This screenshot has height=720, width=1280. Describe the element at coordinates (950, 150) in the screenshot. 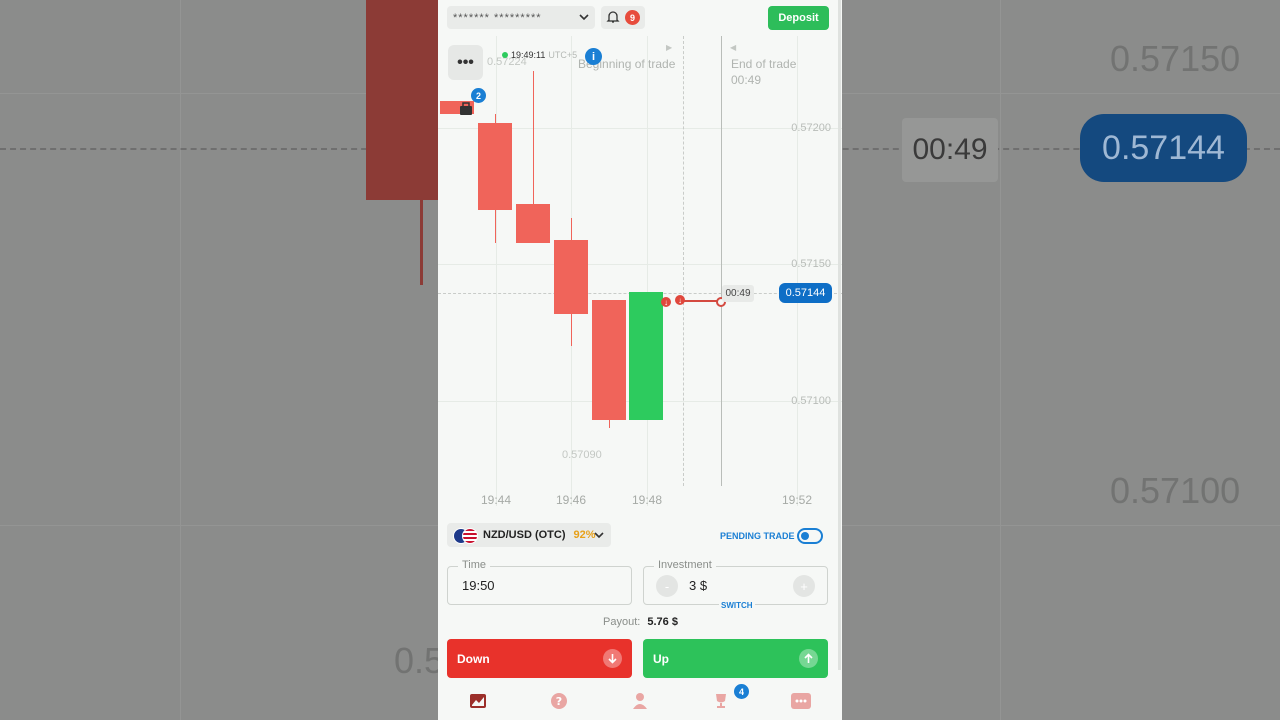

I see `bg-timer: 00:49` at that location.